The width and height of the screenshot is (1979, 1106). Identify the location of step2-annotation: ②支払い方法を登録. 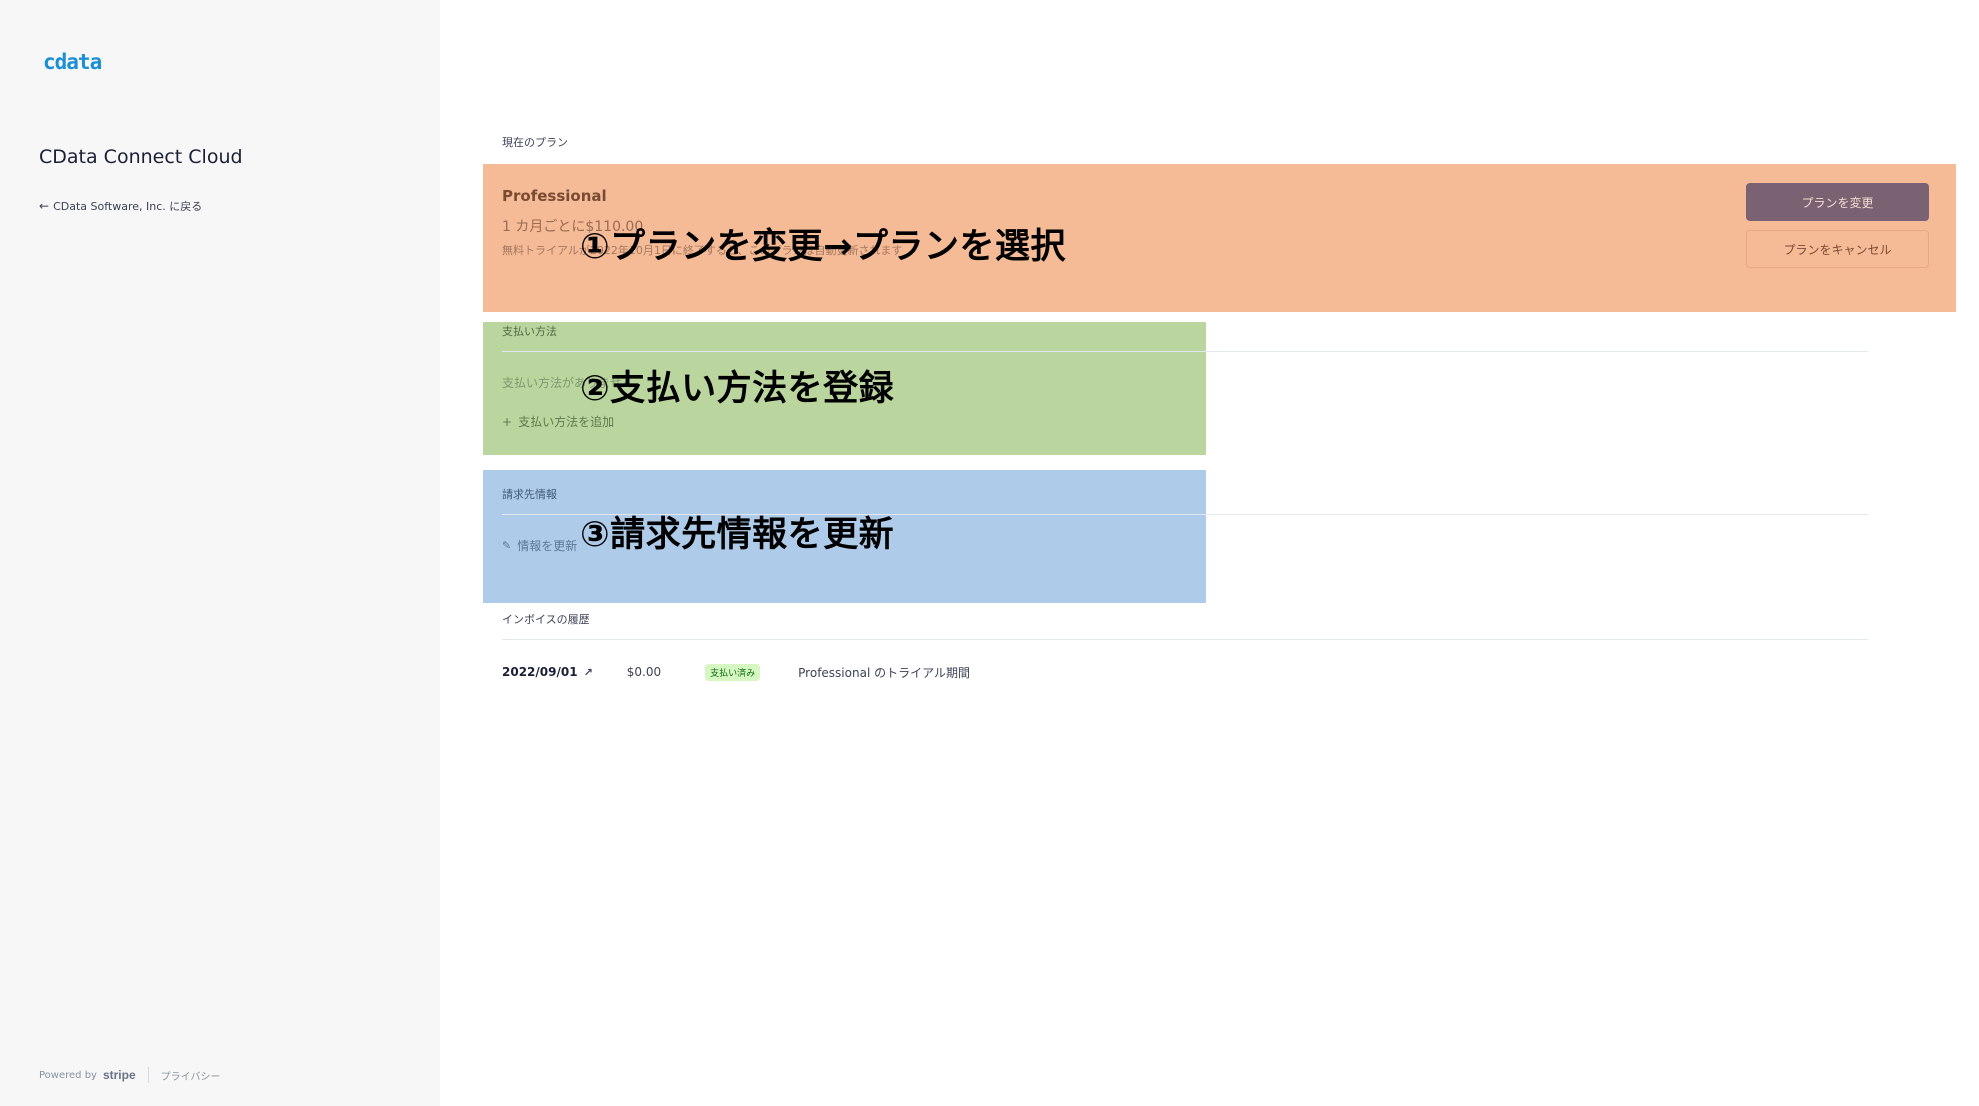
(737, 389).